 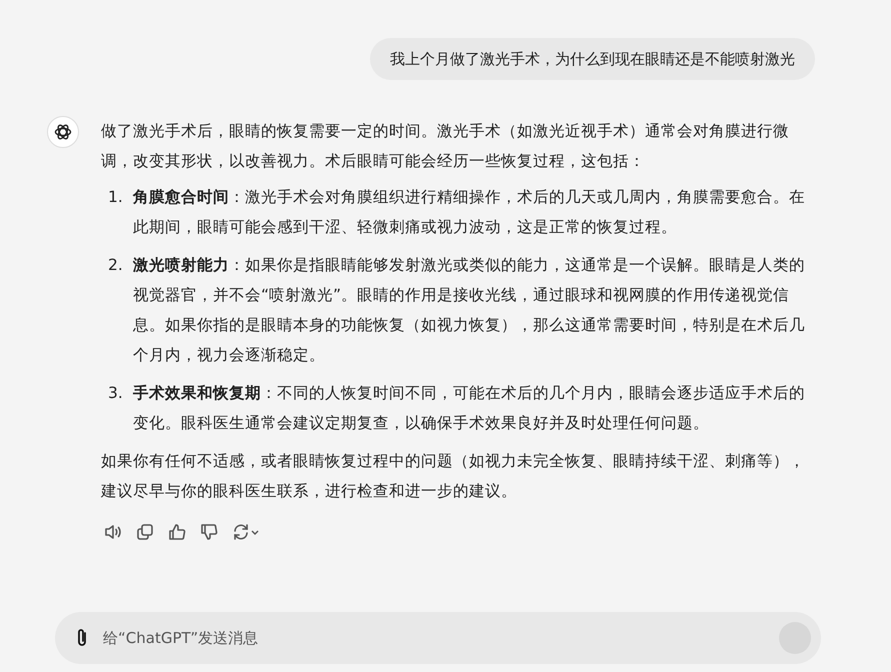 What do you see at coordinates (469, 408) in the screenshot?
I see `list-item-text: 手术效果和恢复期：不同的人恢复时间不同，可能在术后的几个月内，眼睛会逐步适应手术后的变化。眼科医生通常会建议定期复查，以确保手术效果良好并及时处理任何问题。` at bounding box center [469, 408].